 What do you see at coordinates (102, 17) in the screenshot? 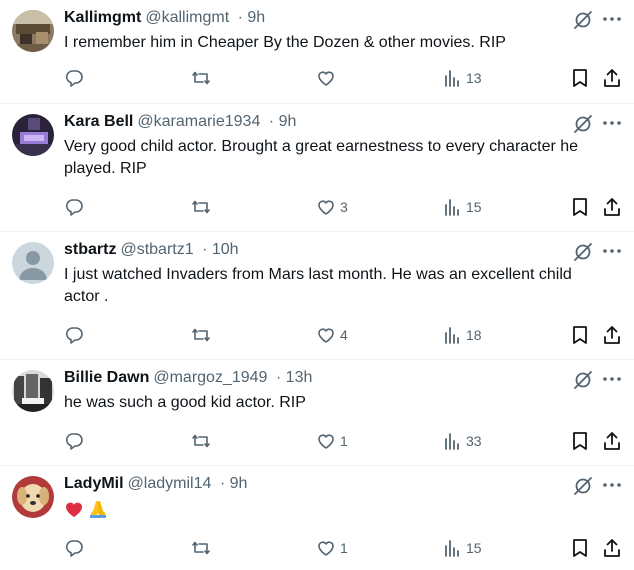
I see `display-name: Kallimgmt` at bounding box center [102, 17].